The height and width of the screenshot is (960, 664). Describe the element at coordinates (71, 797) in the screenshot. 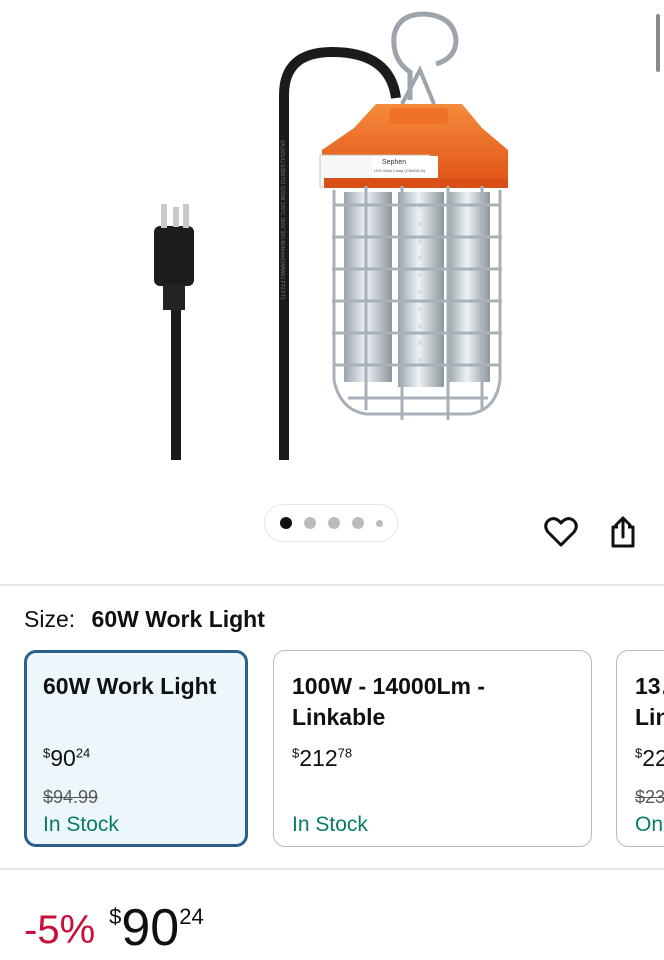

I see `option-list-price: $94.99` at that location.